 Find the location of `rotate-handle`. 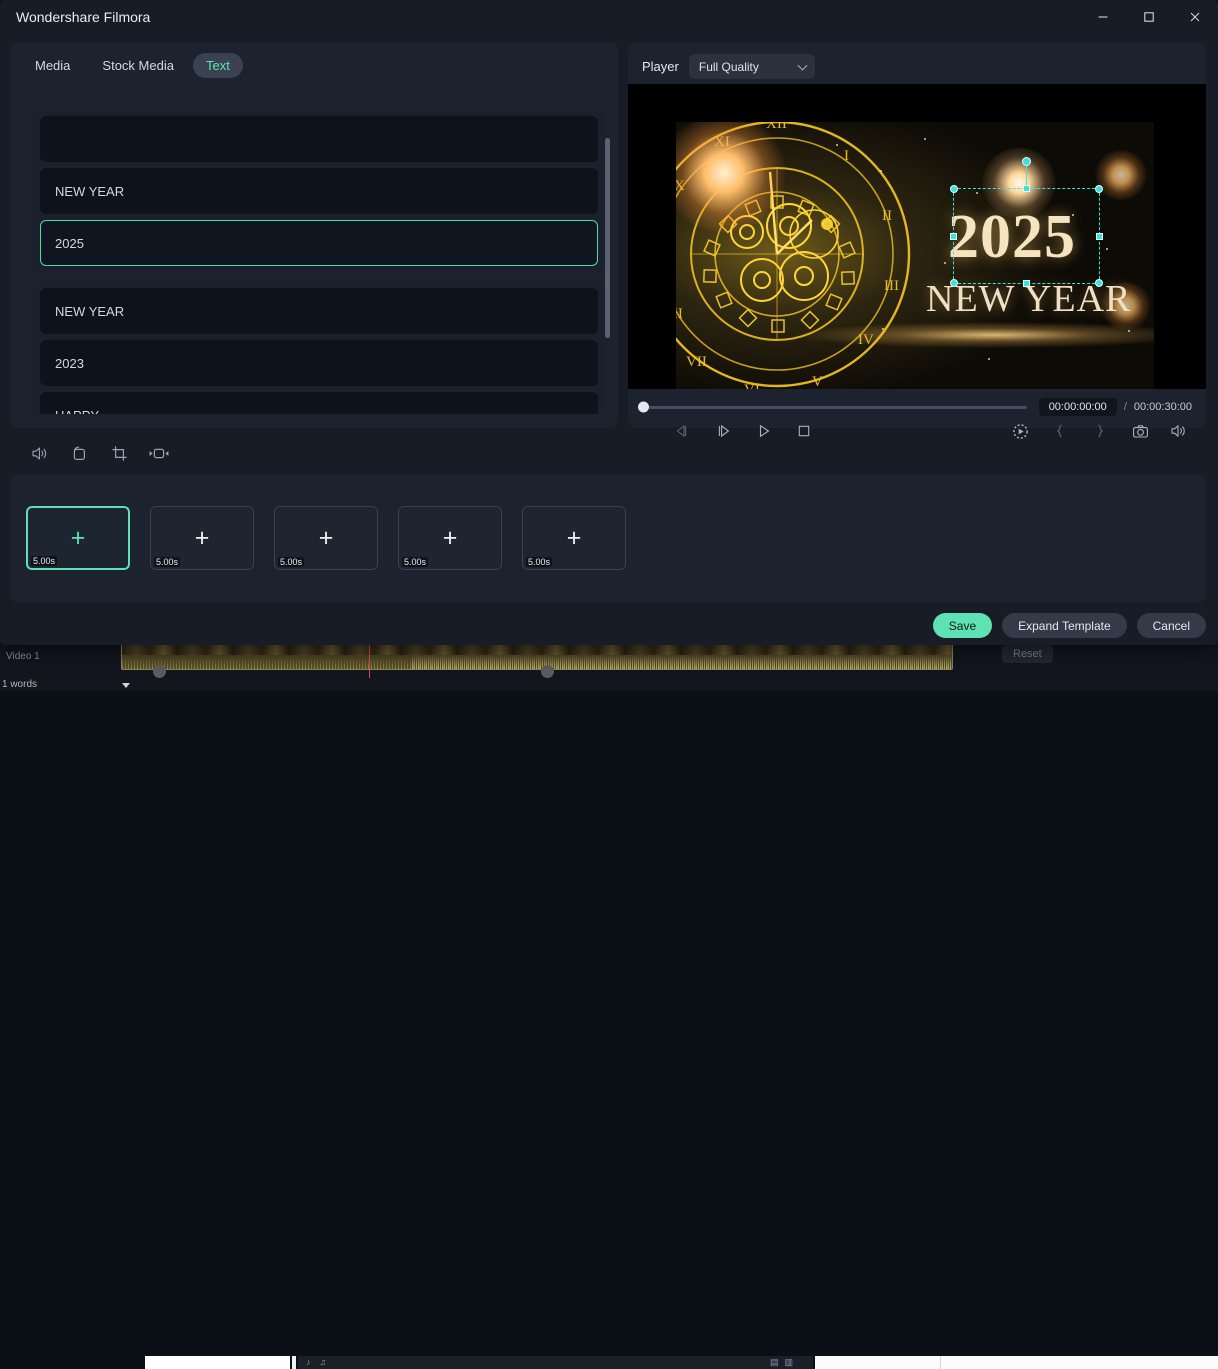

rotate-handle is located at coordinates (1026, 161).